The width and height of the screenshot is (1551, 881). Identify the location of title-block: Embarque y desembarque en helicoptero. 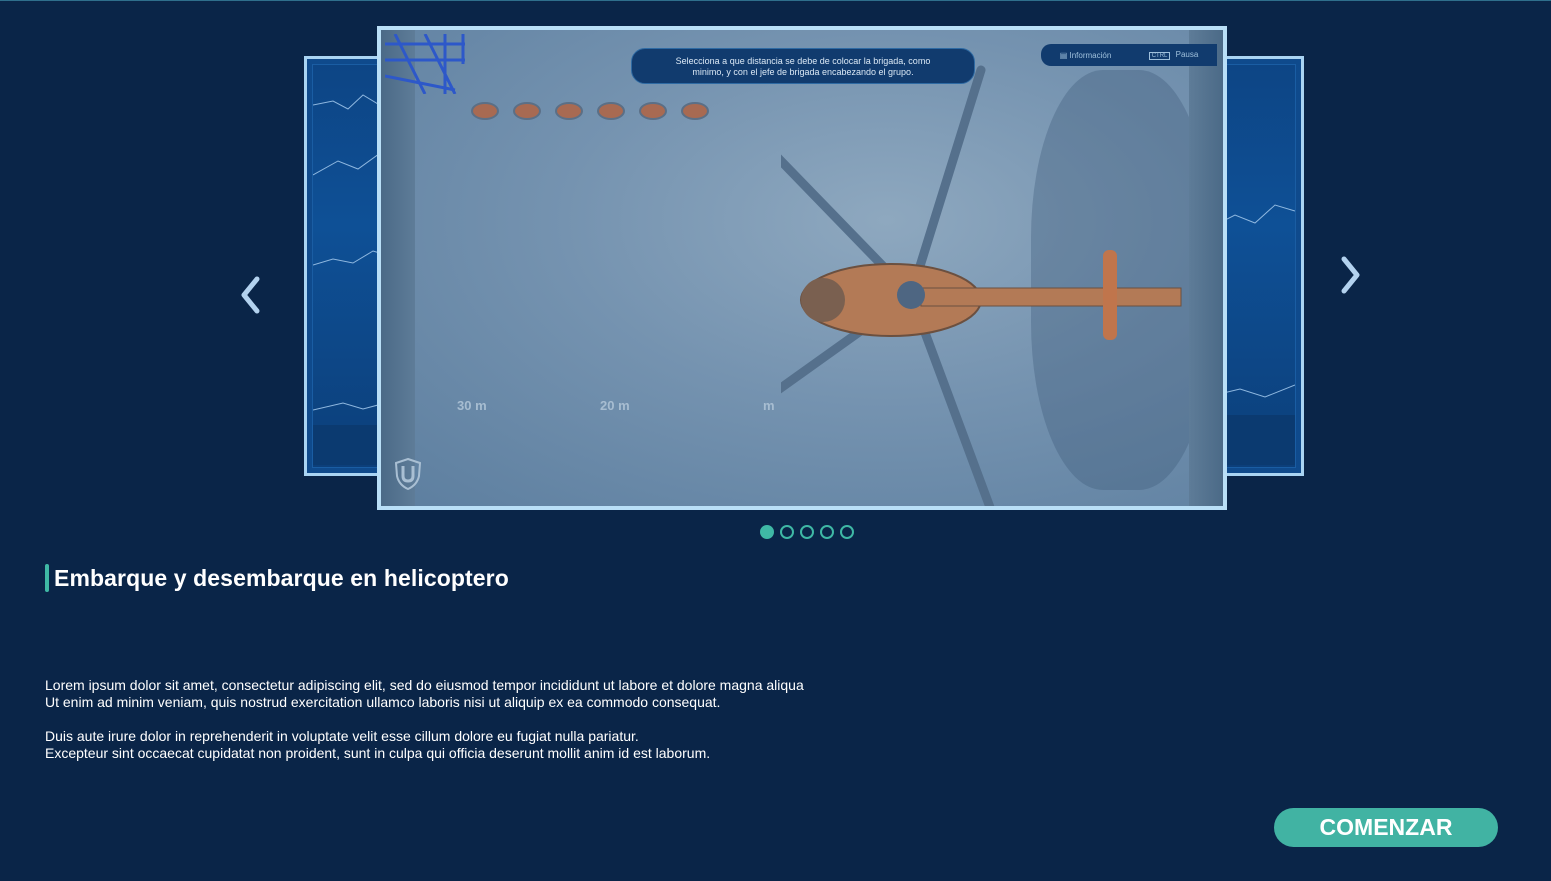
(277, 578).